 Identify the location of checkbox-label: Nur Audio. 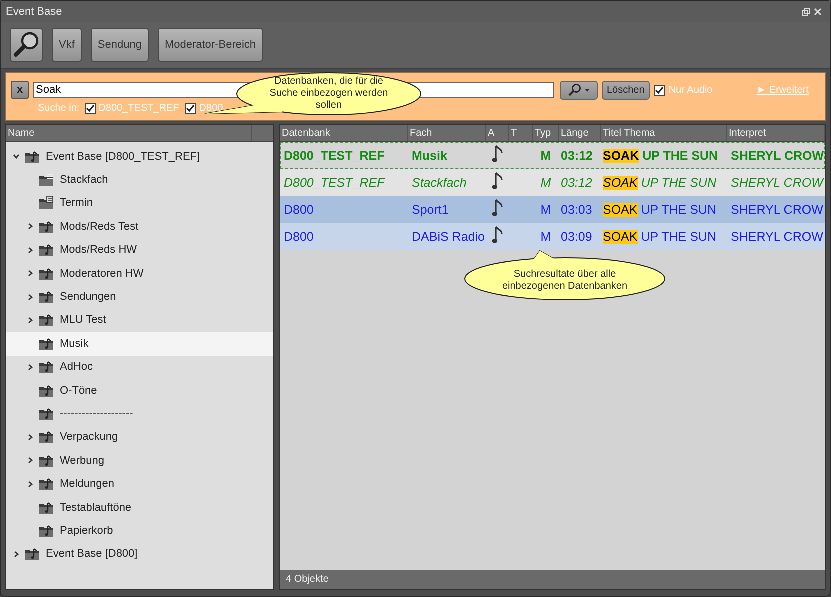
(690, 90).